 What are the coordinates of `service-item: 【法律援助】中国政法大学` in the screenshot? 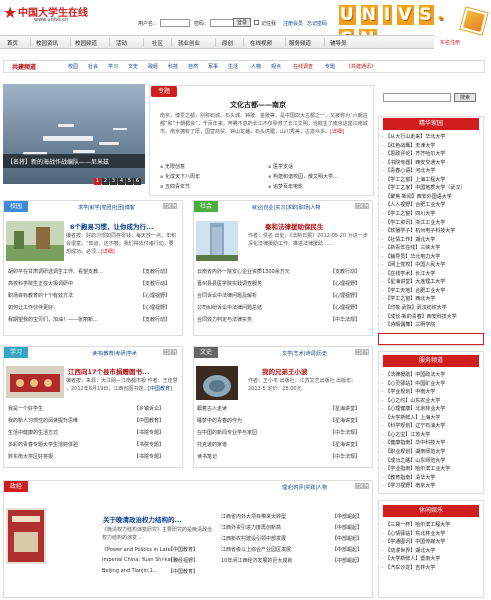 It's located at (413, 374).